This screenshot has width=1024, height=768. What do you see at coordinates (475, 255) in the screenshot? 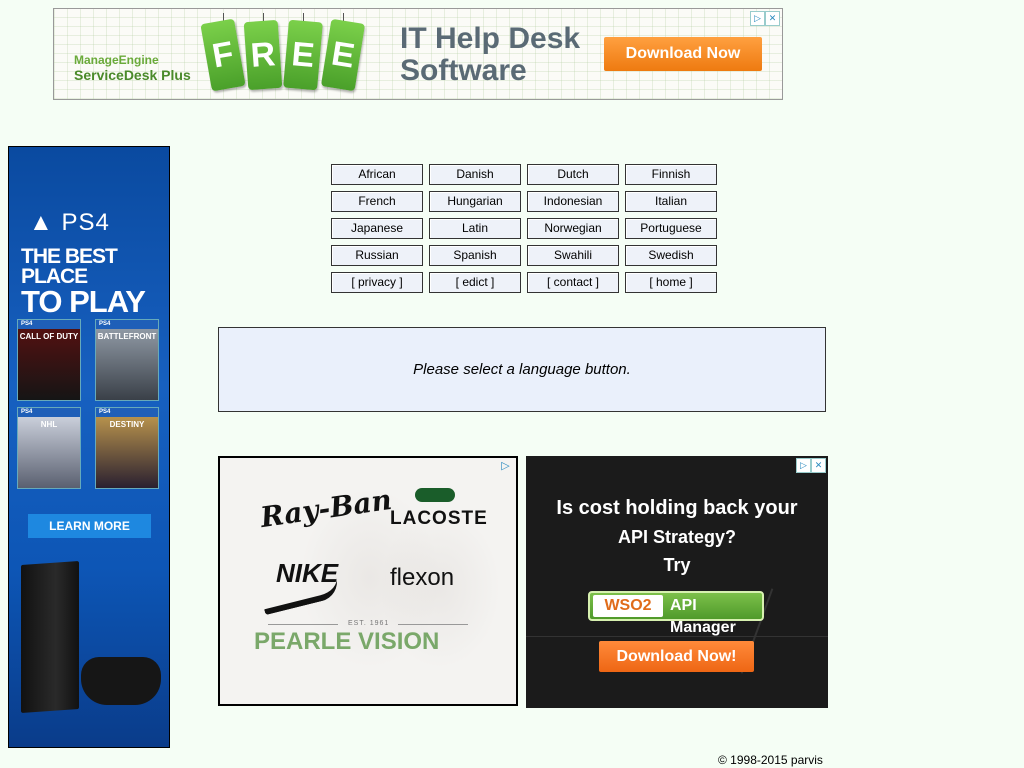
I see `language-button-spanish: Spanish` at bounding box center [475, 255].